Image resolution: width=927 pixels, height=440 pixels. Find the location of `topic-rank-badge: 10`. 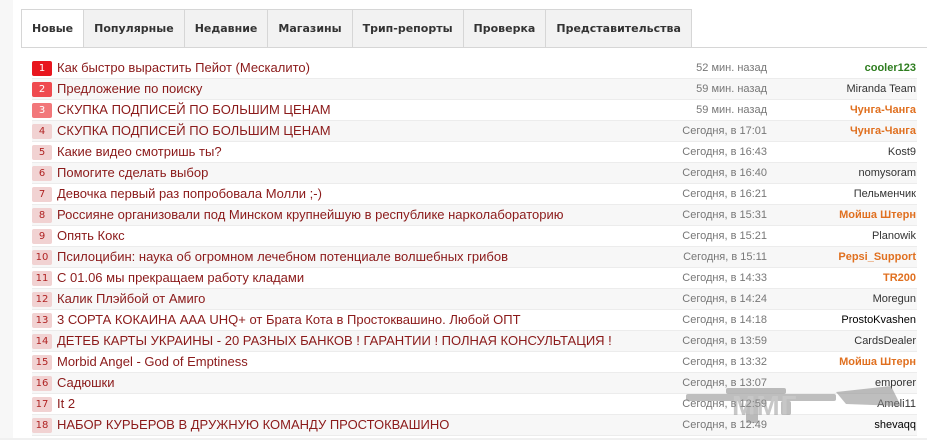

topic-rank-badge: 10 is located at coordinates (42, 257).